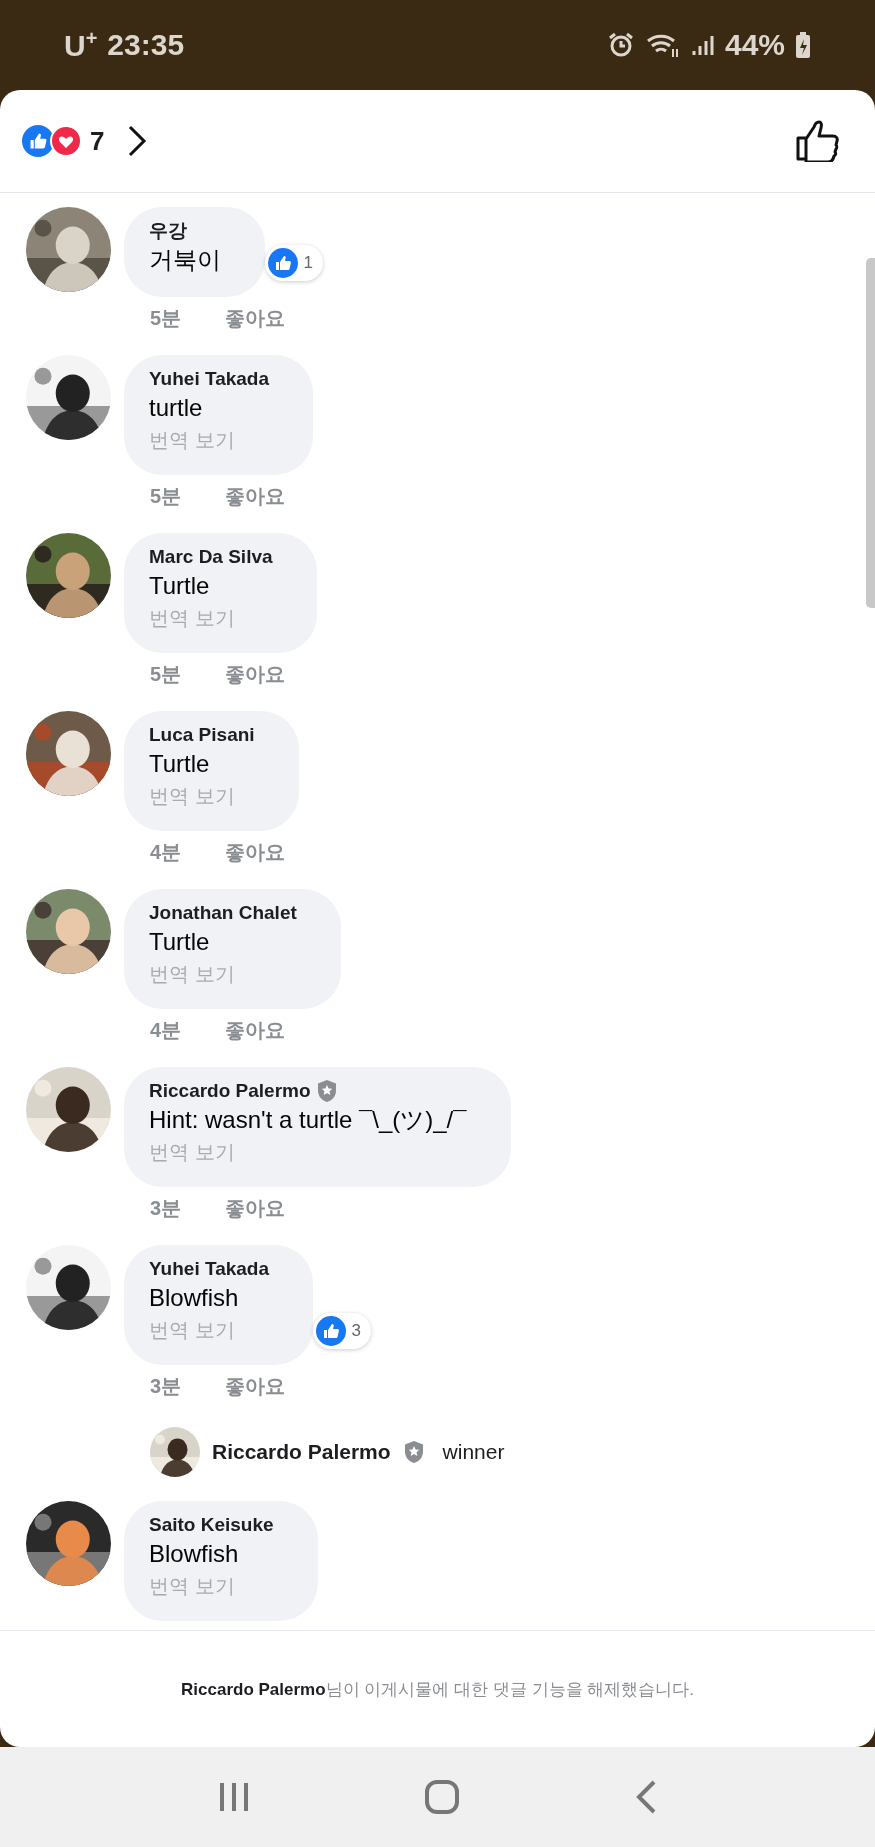 The image size is (875, 1847). I want to click on comment-text: 거북이, so click(185, 260).